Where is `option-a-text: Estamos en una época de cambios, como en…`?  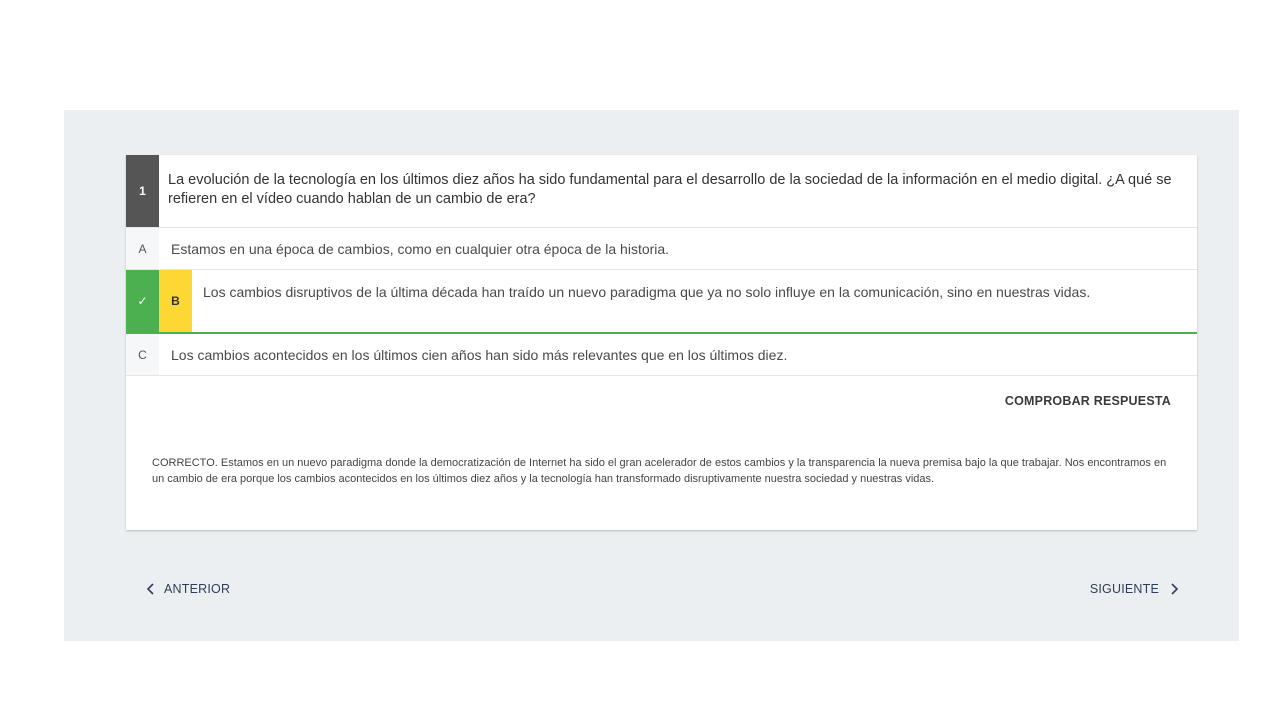 option-a-text: Estamos en una época de cambios, como en… is located at coordinates (420, 249).